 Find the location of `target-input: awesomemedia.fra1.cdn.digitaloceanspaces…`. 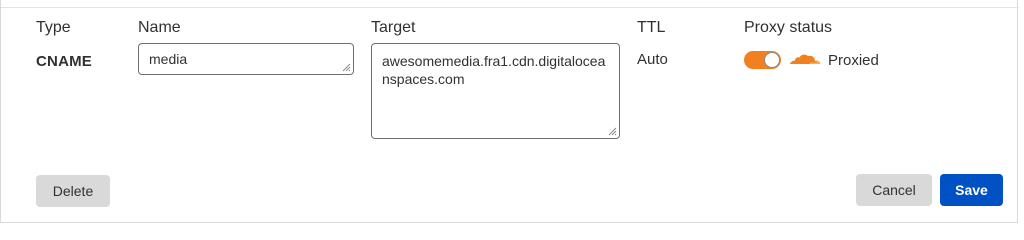

target-input: awesomemedia.fra1.cdn.digitaloceanspaces… is located at coordinates (495, 91).